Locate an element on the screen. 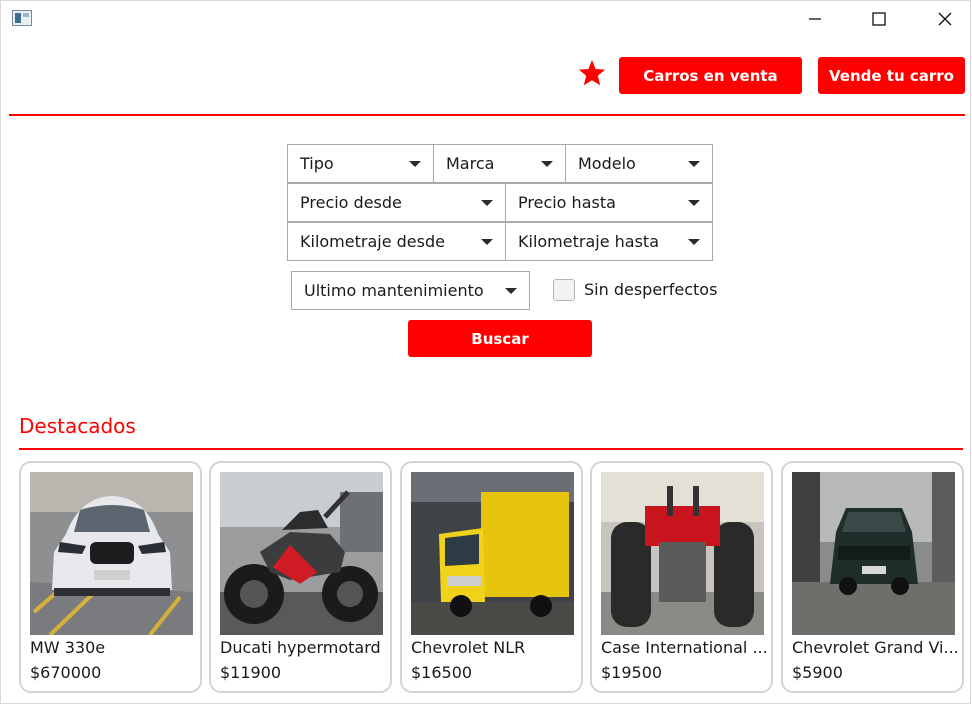 Image resolution: width=972 pixels, height=705 pixels. search-button: Buscar is located at coordinates (500, 338).